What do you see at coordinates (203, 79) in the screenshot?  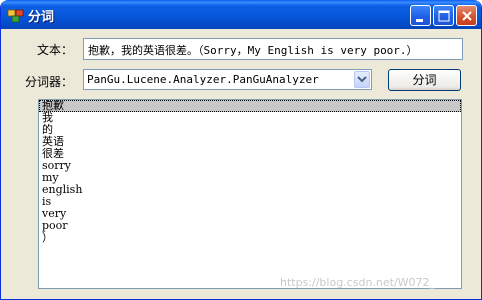 I see `segmenter-value: PanGu.Lucene.Analyzer.PanGuAnalyzer` at bounding box center [203, 79].